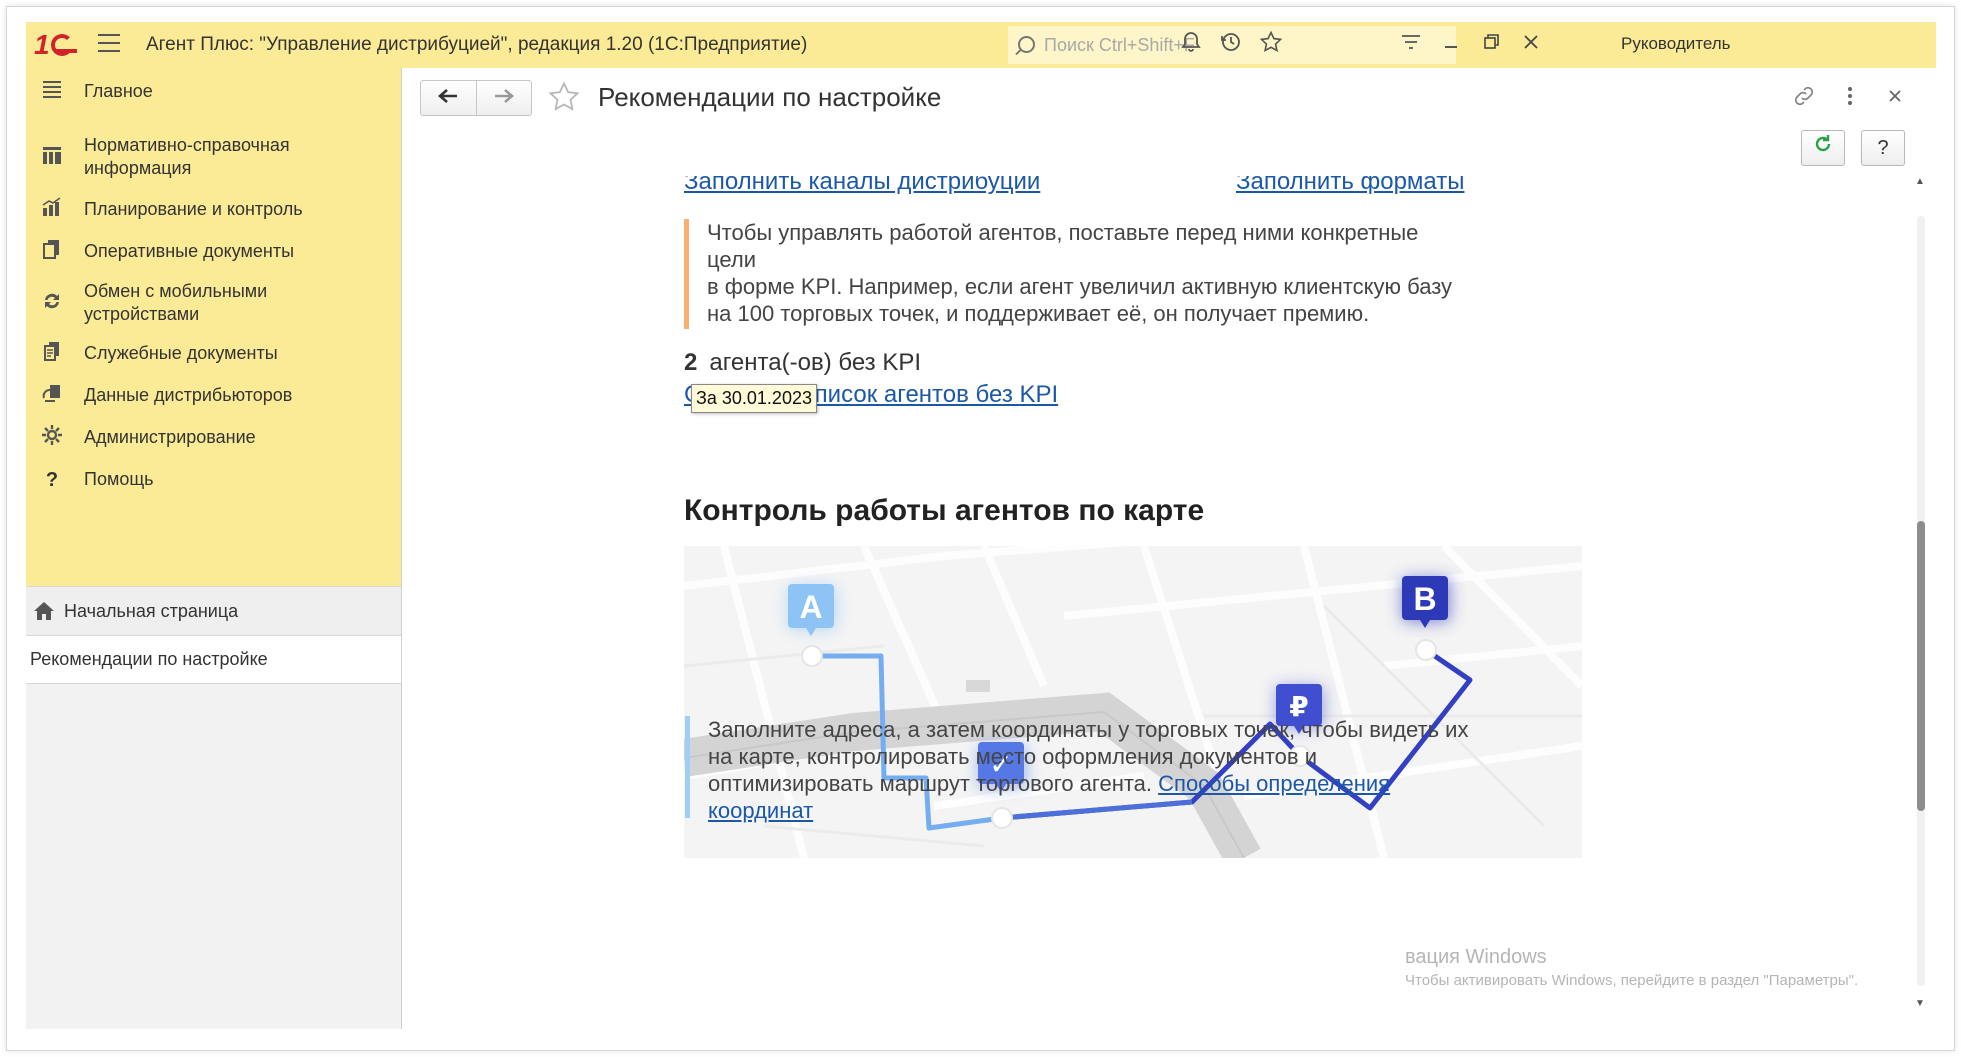 The image size is (1961, 1057). Describe the element at coordinates (933, 783) in the screenshot. I see `map-note-line: оптимизировать маршрут торгового агента.` at that location.